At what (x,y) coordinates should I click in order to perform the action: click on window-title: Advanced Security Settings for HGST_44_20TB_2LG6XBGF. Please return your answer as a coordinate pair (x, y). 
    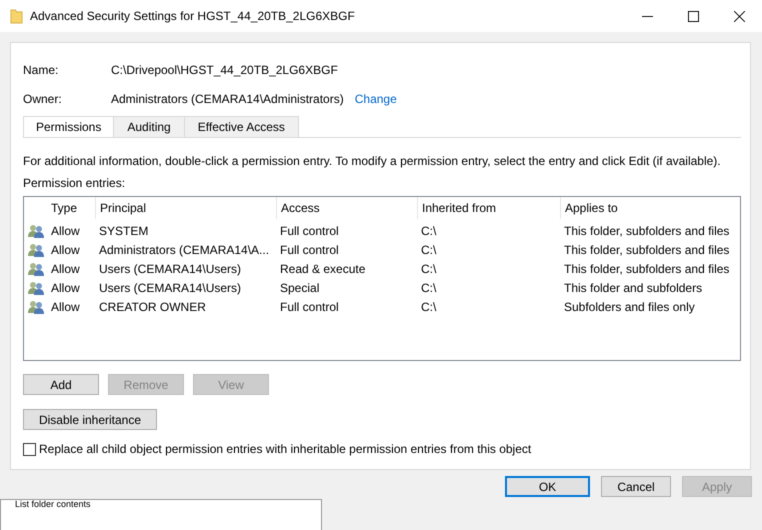
    Looking at the image, I should click on (193, 16).